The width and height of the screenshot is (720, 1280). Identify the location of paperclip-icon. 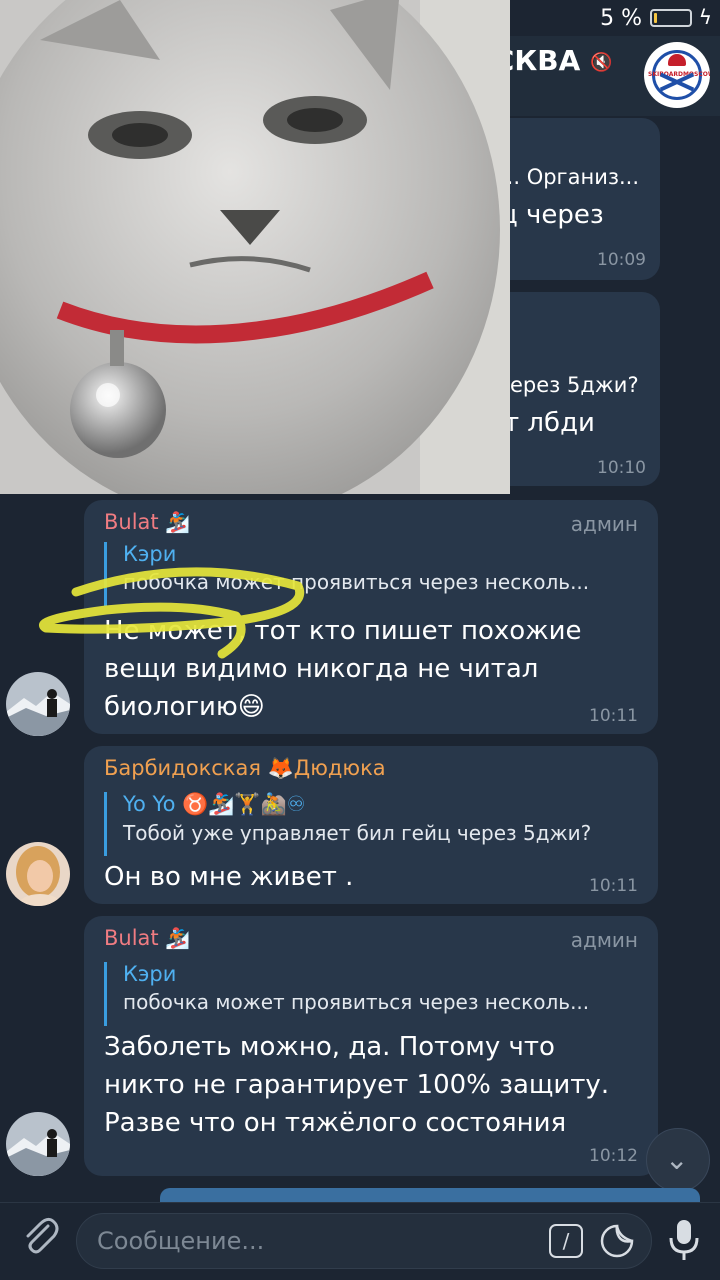
(40, 1236).